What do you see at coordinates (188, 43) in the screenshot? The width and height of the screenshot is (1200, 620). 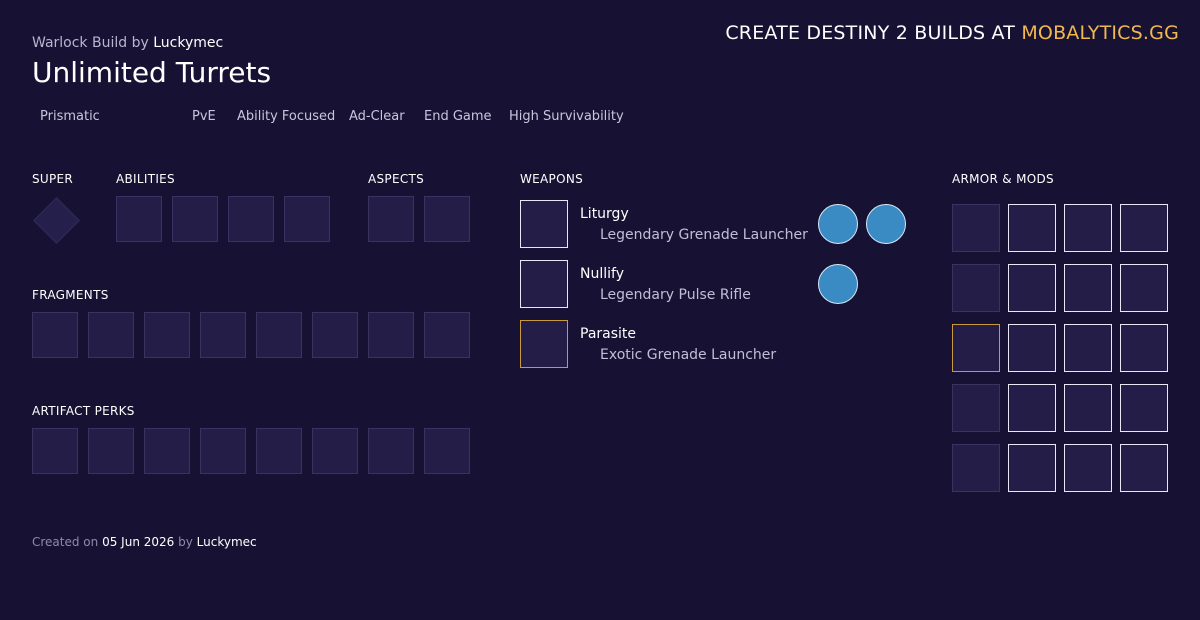 I see `author-link: Luckymec` at bounding box center [188, 43].